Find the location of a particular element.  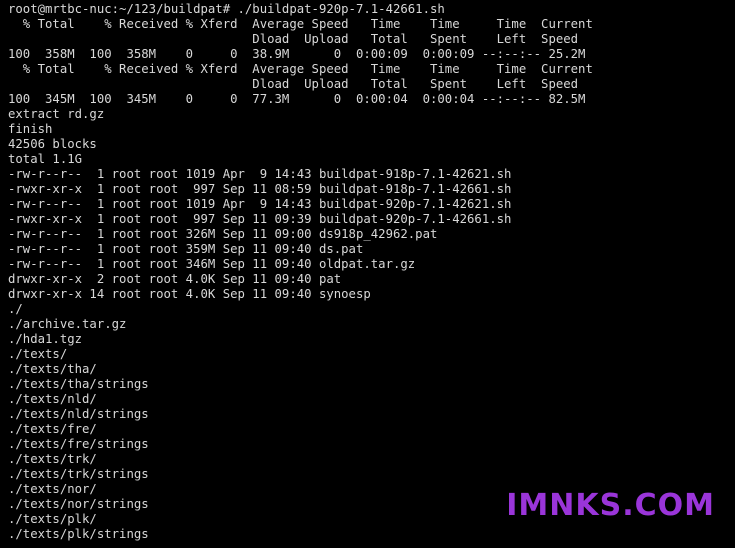

terminal-line: ./texts/fre/ is located at coordinates (52, 429).